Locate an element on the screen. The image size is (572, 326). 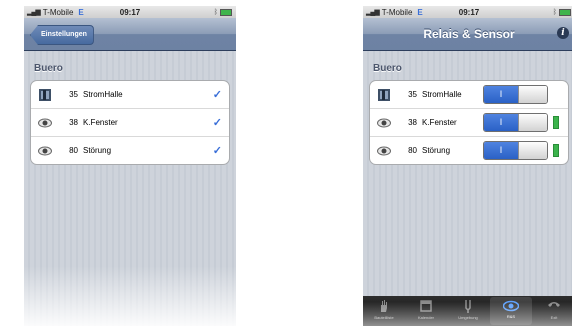
list-item-stoerung: 80 Störung I is located at coordinates (469, 150).